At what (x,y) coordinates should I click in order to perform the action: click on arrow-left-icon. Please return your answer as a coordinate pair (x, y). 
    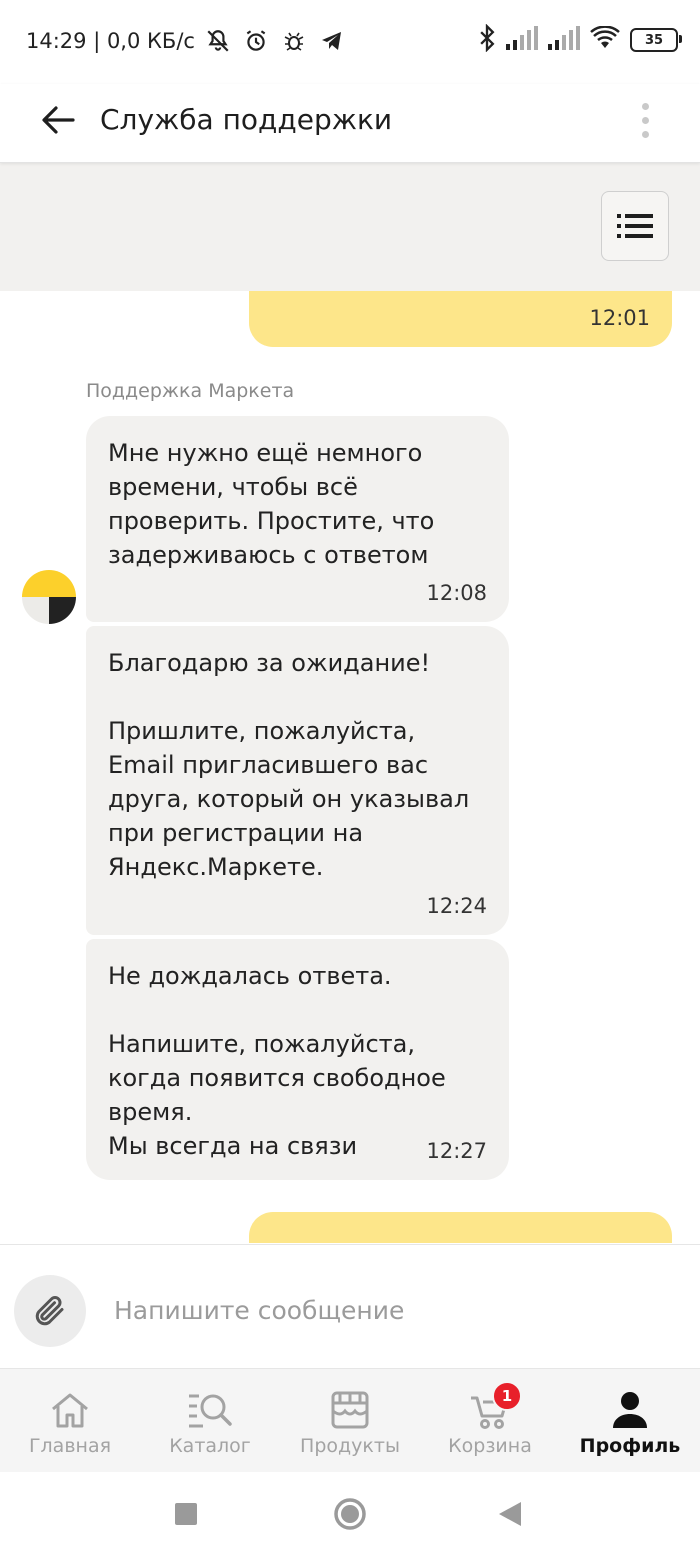
    Looking at the image, I should click on (58, 120).